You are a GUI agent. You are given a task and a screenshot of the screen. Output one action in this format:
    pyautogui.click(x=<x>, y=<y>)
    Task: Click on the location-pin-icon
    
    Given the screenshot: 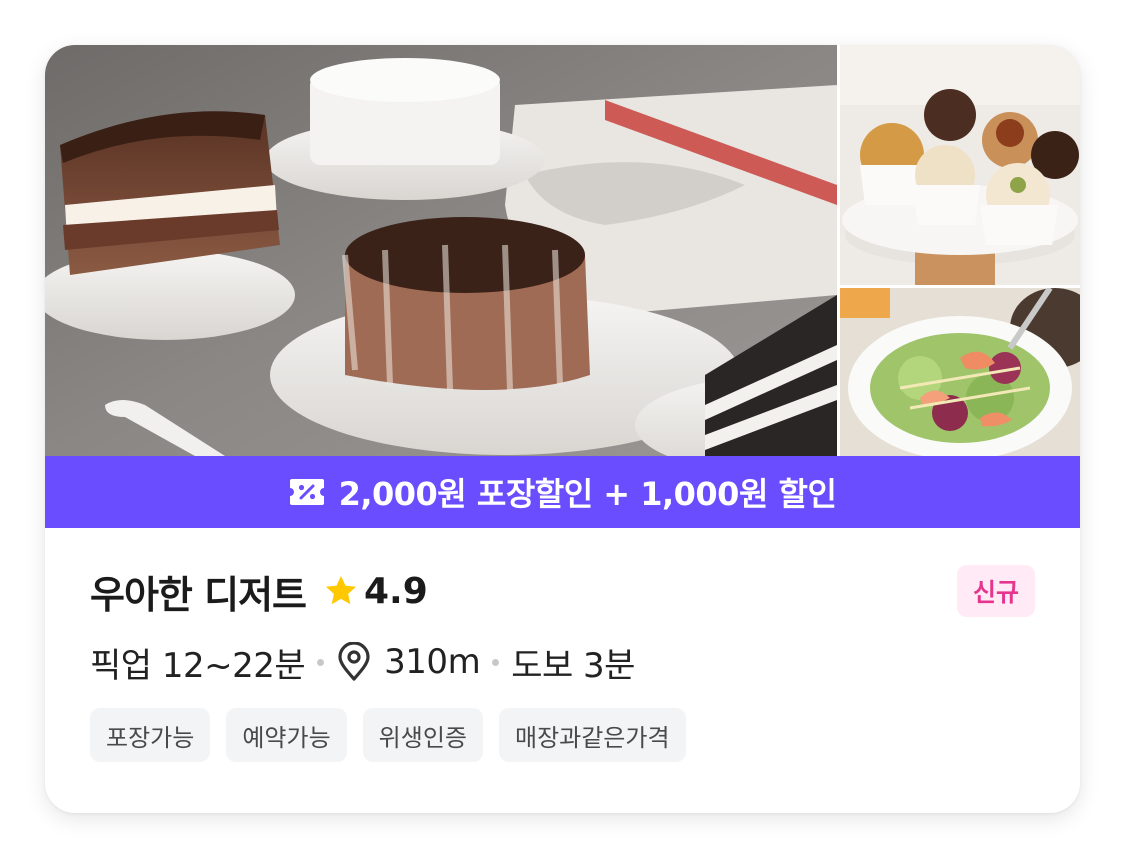 What is the action you would take?
    pyautogui.click(x=354, y=662)
    